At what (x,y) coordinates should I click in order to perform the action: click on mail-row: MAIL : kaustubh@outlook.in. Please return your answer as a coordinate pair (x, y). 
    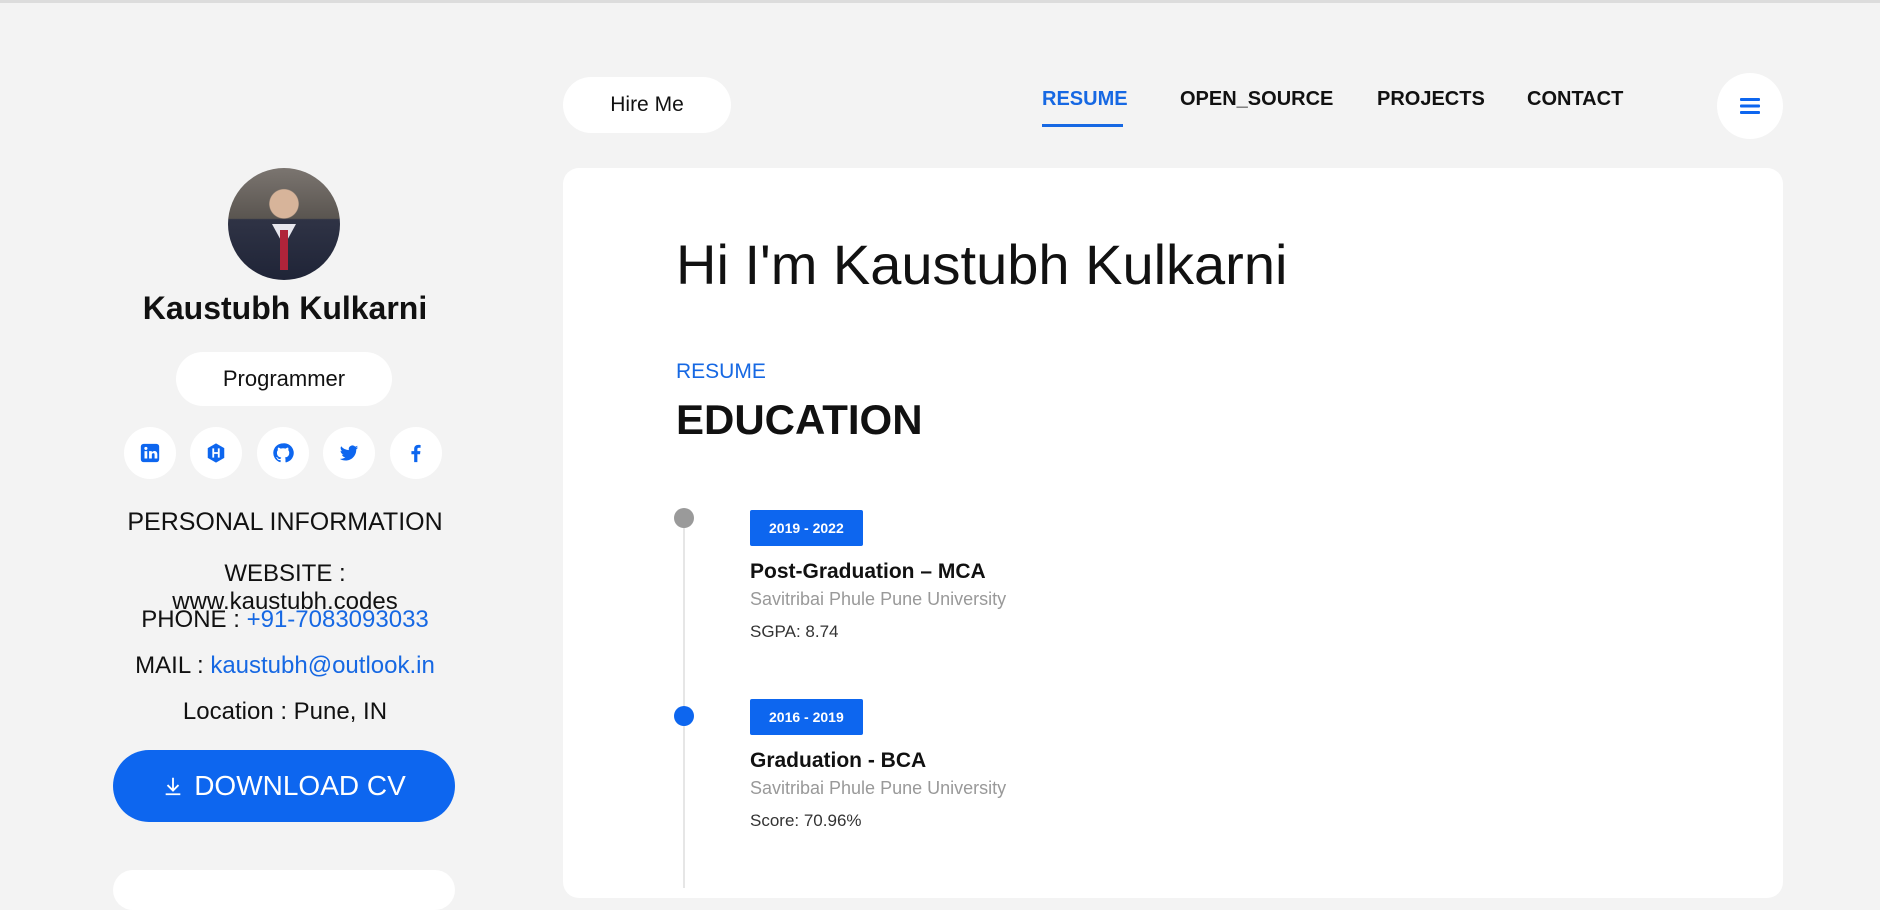
    Looking at the image, I should click on (285, 666).